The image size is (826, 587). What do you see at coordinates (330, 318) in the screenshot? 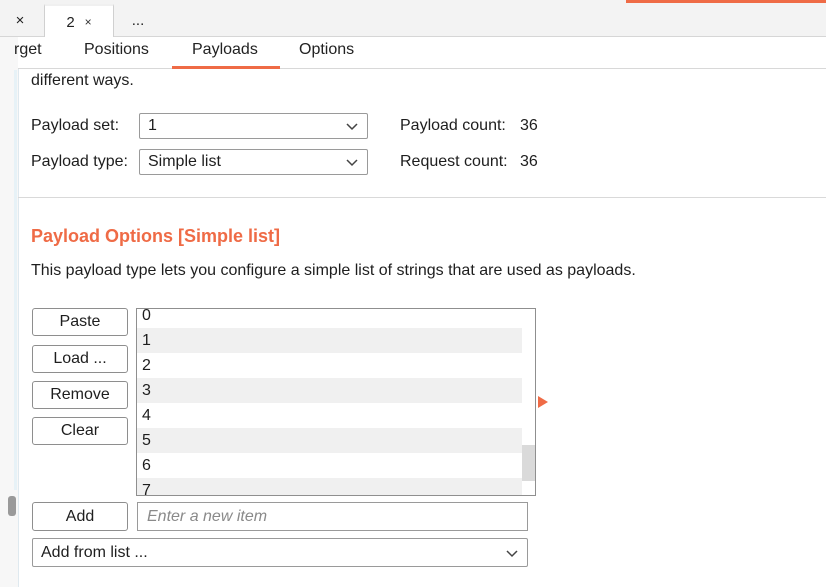
I see `list-item: 0` at bounding box center [330, 318].